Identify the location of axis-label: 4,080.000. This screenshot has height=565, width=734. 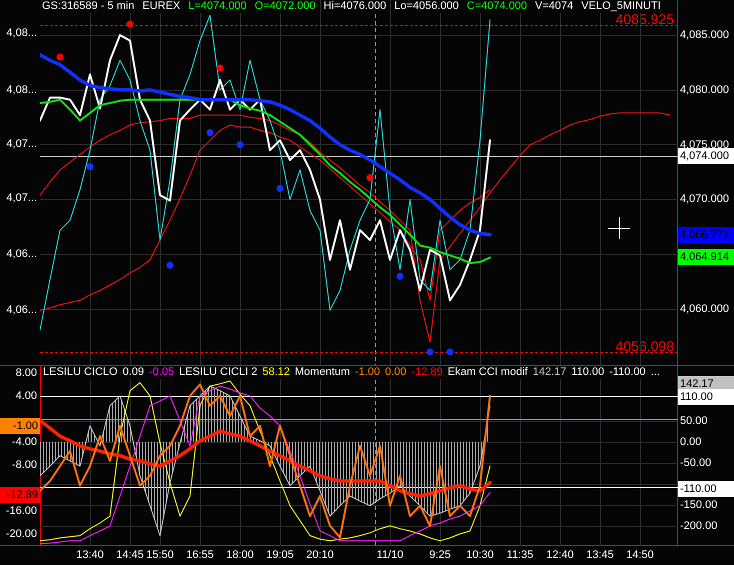
(704, 89).